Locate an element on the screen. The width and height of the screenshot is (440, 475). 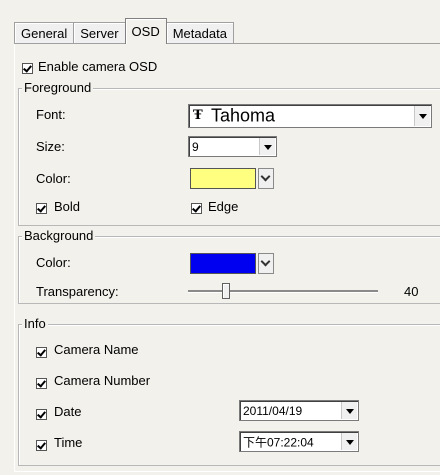
background-color-dropdown-button is located at coordinates (266, 263).